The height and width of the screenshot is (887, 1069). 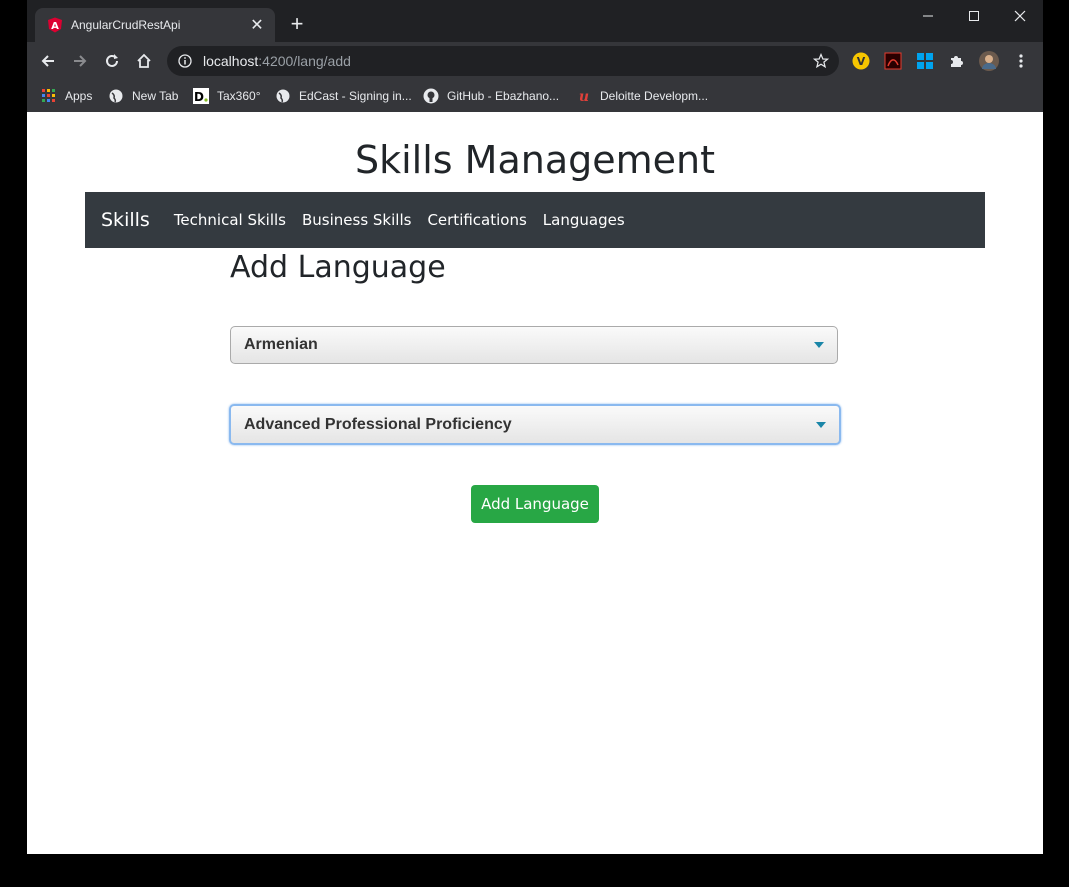 I want to click on svg-text: u, so click(x=584, y=96).